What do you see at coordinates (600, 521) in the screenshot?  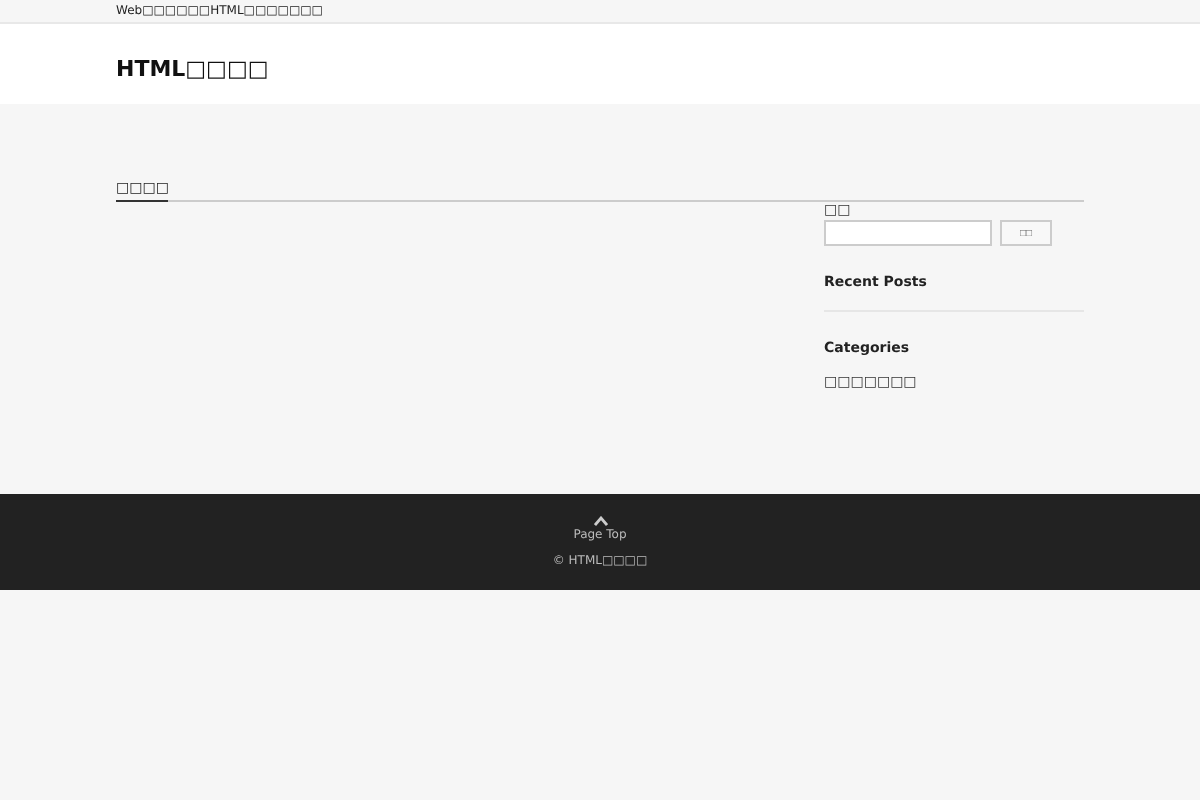 I see `caret-up-icon` at bounding box center [600, 521].